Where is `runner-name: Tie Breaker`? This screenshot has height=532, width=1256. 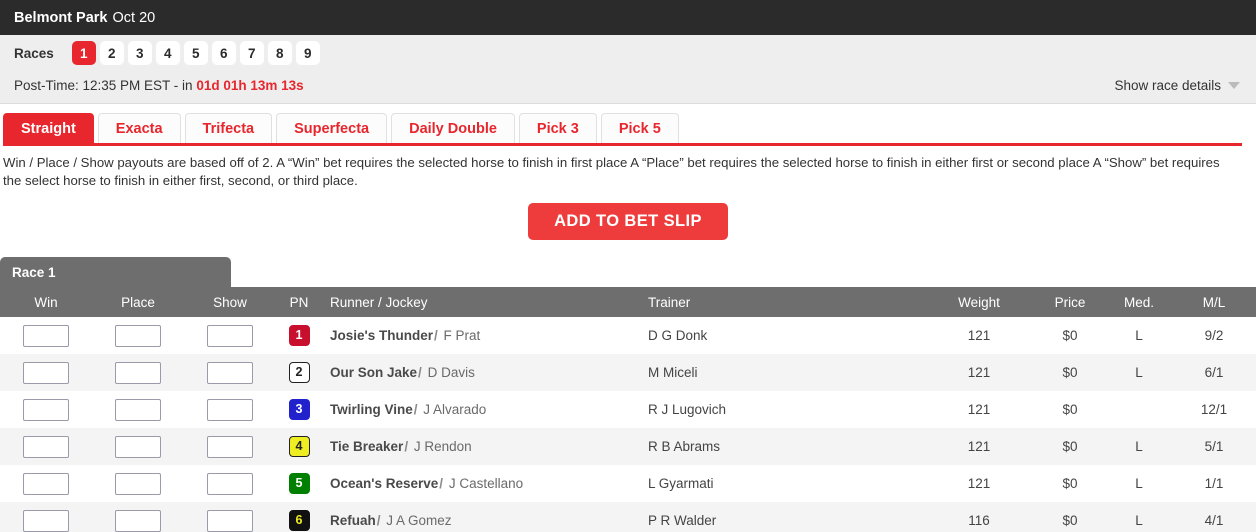
runner-name: Tie Breaker is located at coordinates (366, 446).